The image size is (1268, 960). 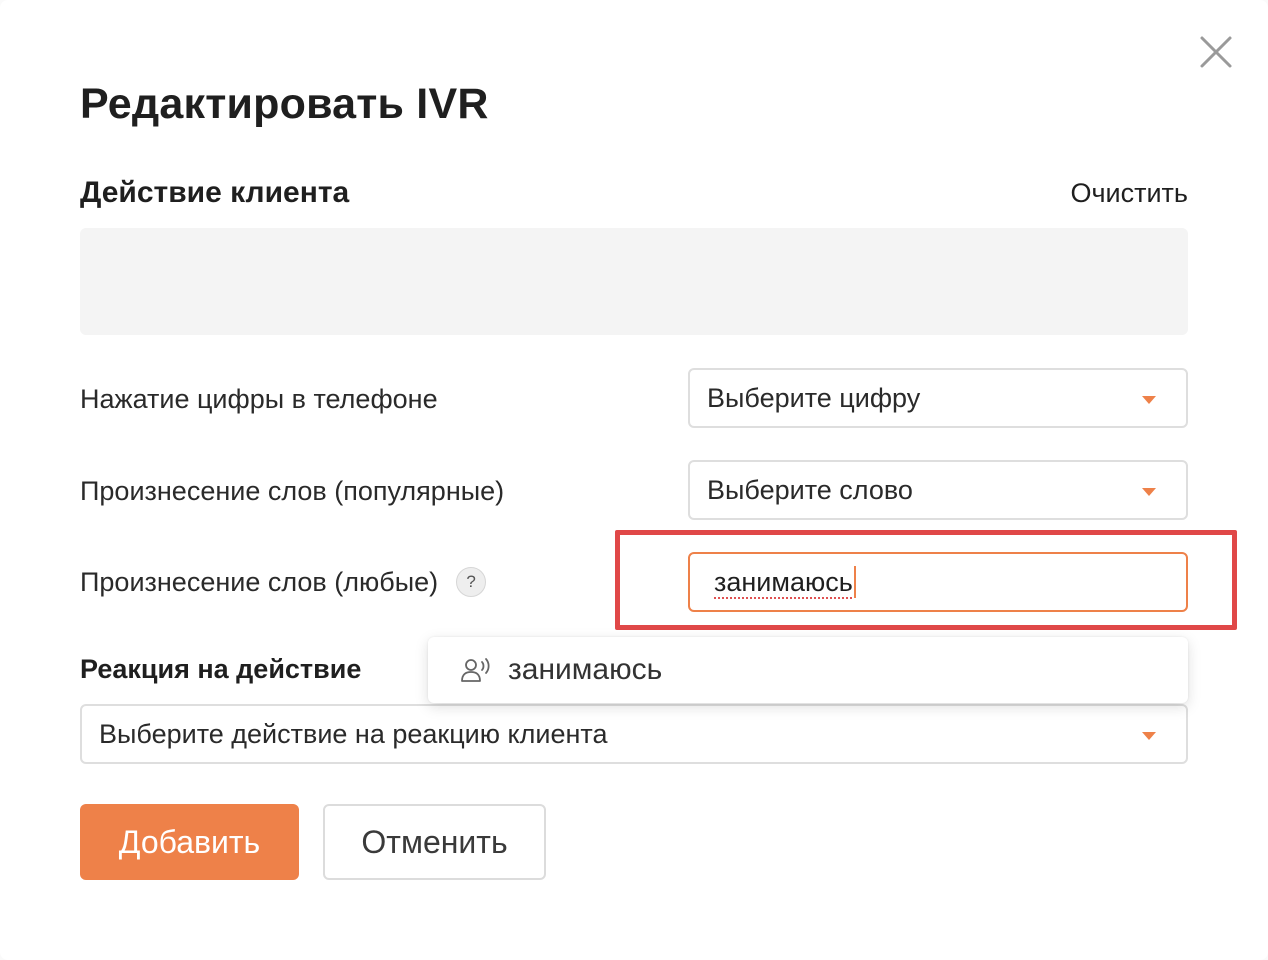 What do you see at coordinates (585, 669) in the screenshot?
I see `suggestion-text: занимаюсь` at bounding box center [585, 669].